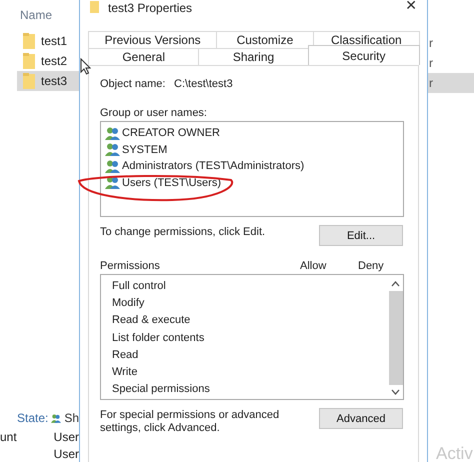 Image resolution: width=474 pixels, height=462 pixels. Describe the element at coordinates (158, 338) in the screenshot. I see `permission-name: List folder contents` at that location.